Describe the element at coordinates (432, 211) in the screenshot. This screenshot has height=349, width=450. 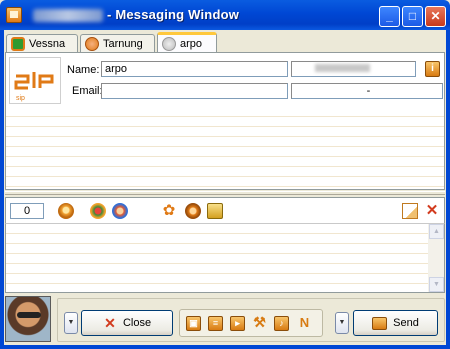
I see `clear-icon: ✕` at that location.